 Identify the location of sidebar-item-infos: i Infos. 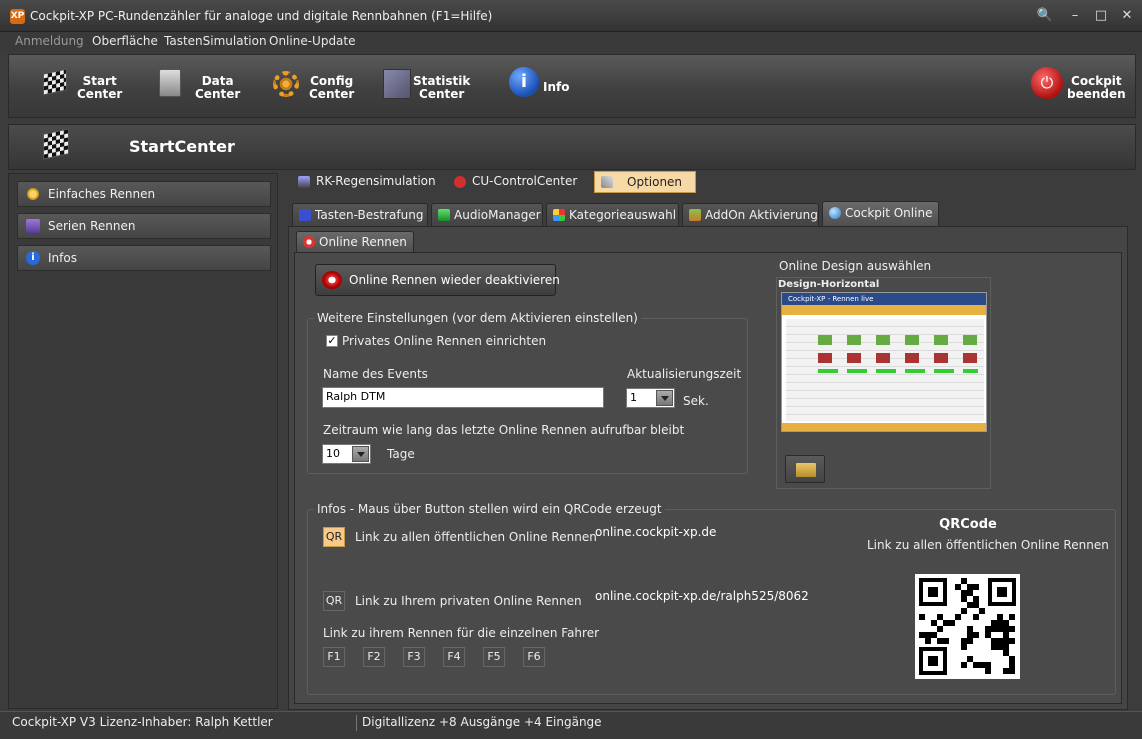
(144, 258).